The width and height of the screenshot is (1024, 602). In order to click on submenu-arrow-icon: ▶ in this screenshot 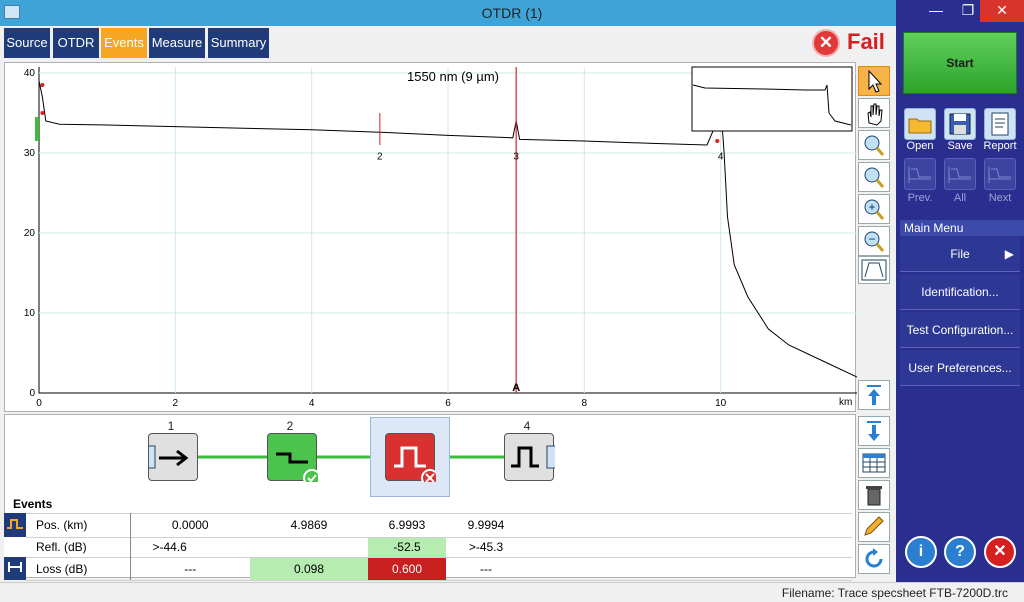, I will do `click(1009, 254)`.